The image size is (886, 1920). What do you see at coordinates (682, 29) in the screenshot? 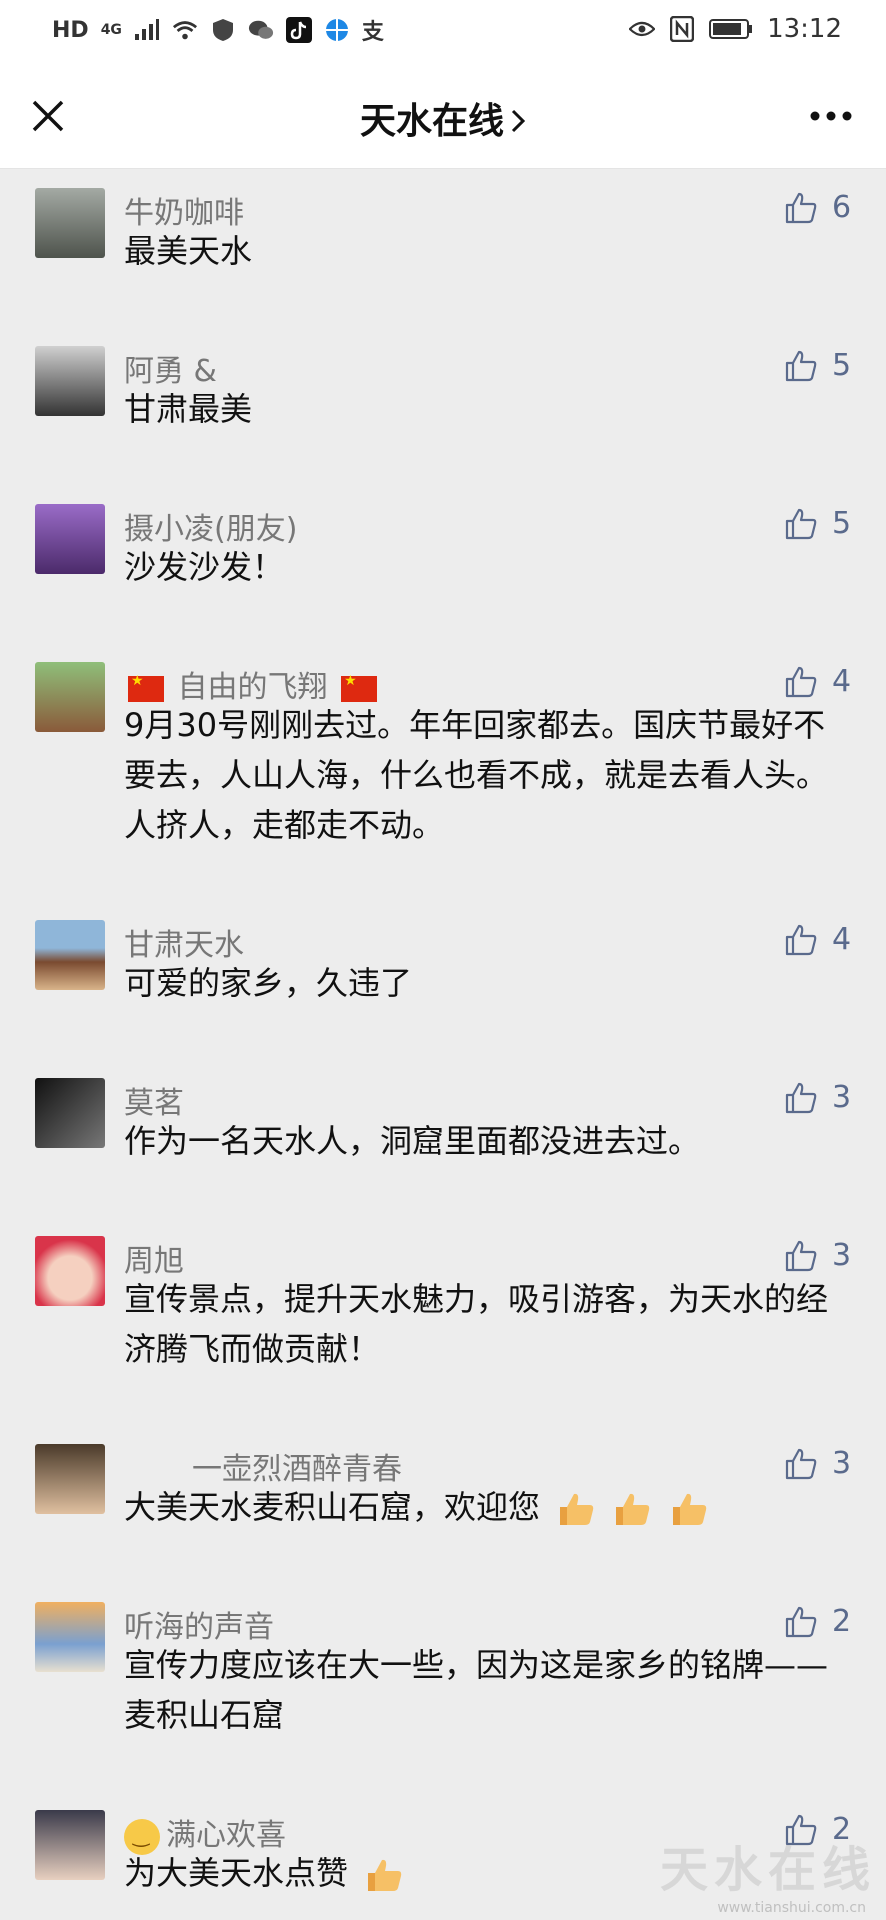
I see `nfc-icon` at bounding box center [682, 29].